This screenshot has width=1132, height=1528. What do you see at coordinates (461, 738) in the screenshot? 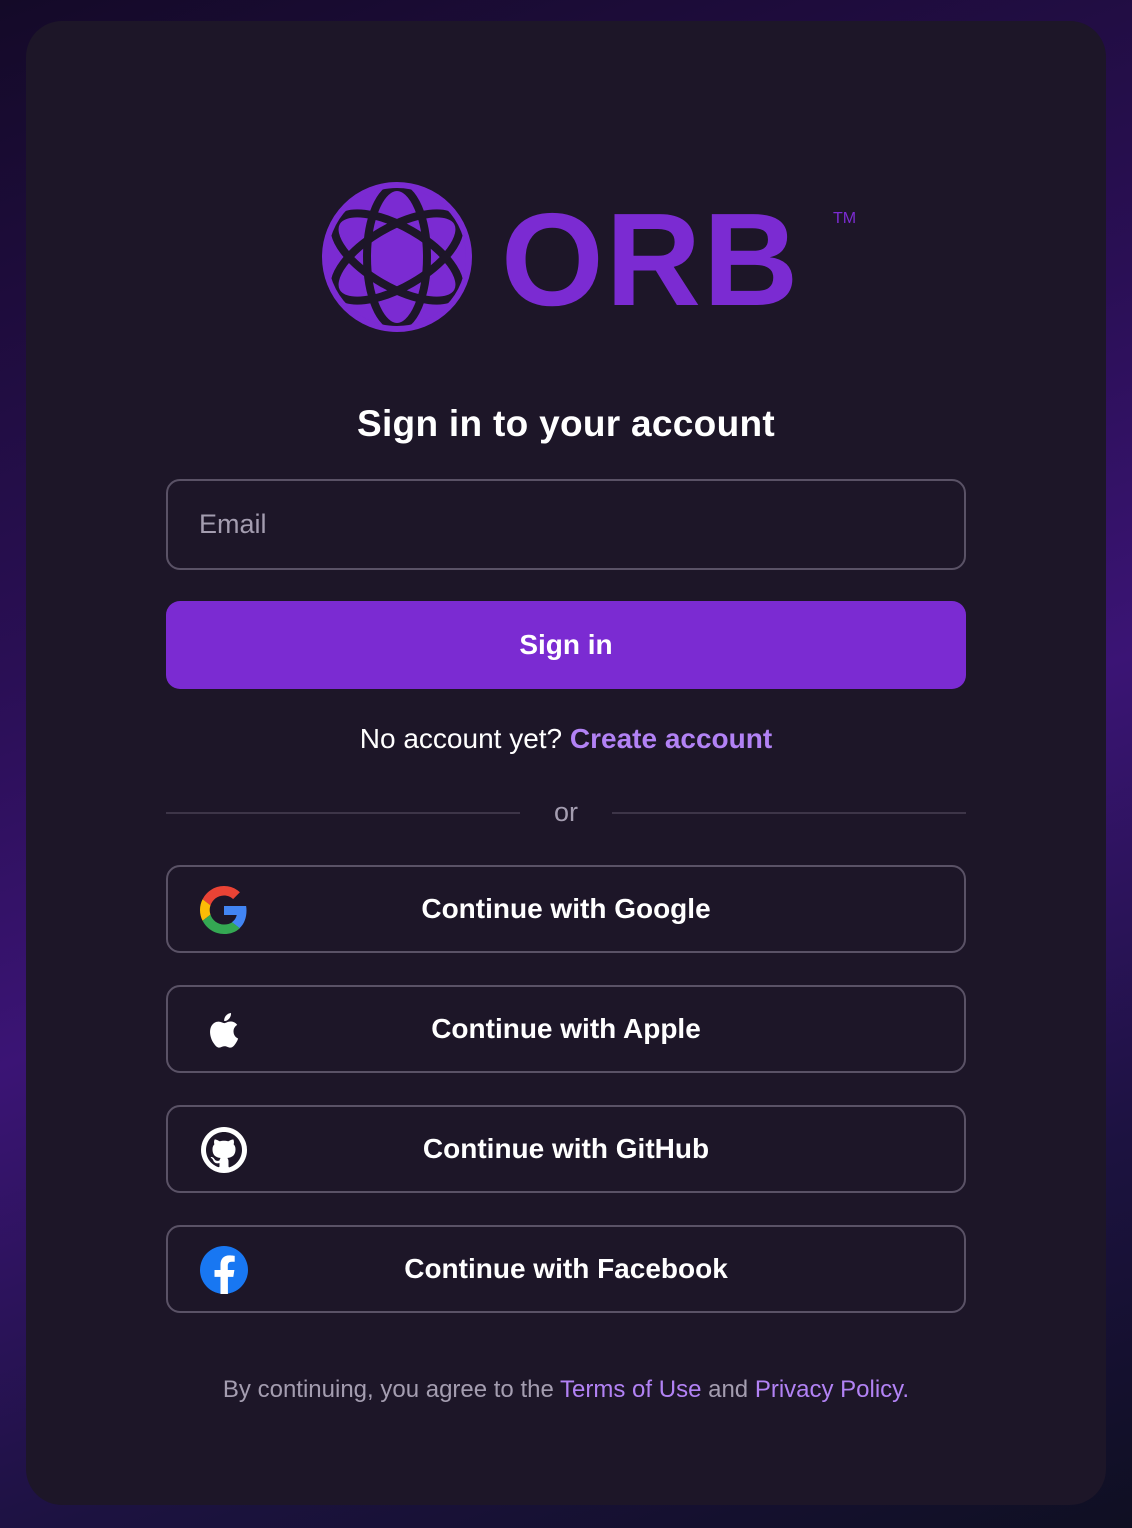
I see `signup-prompt-text: No account yet?` at bounding box center [461, 738].